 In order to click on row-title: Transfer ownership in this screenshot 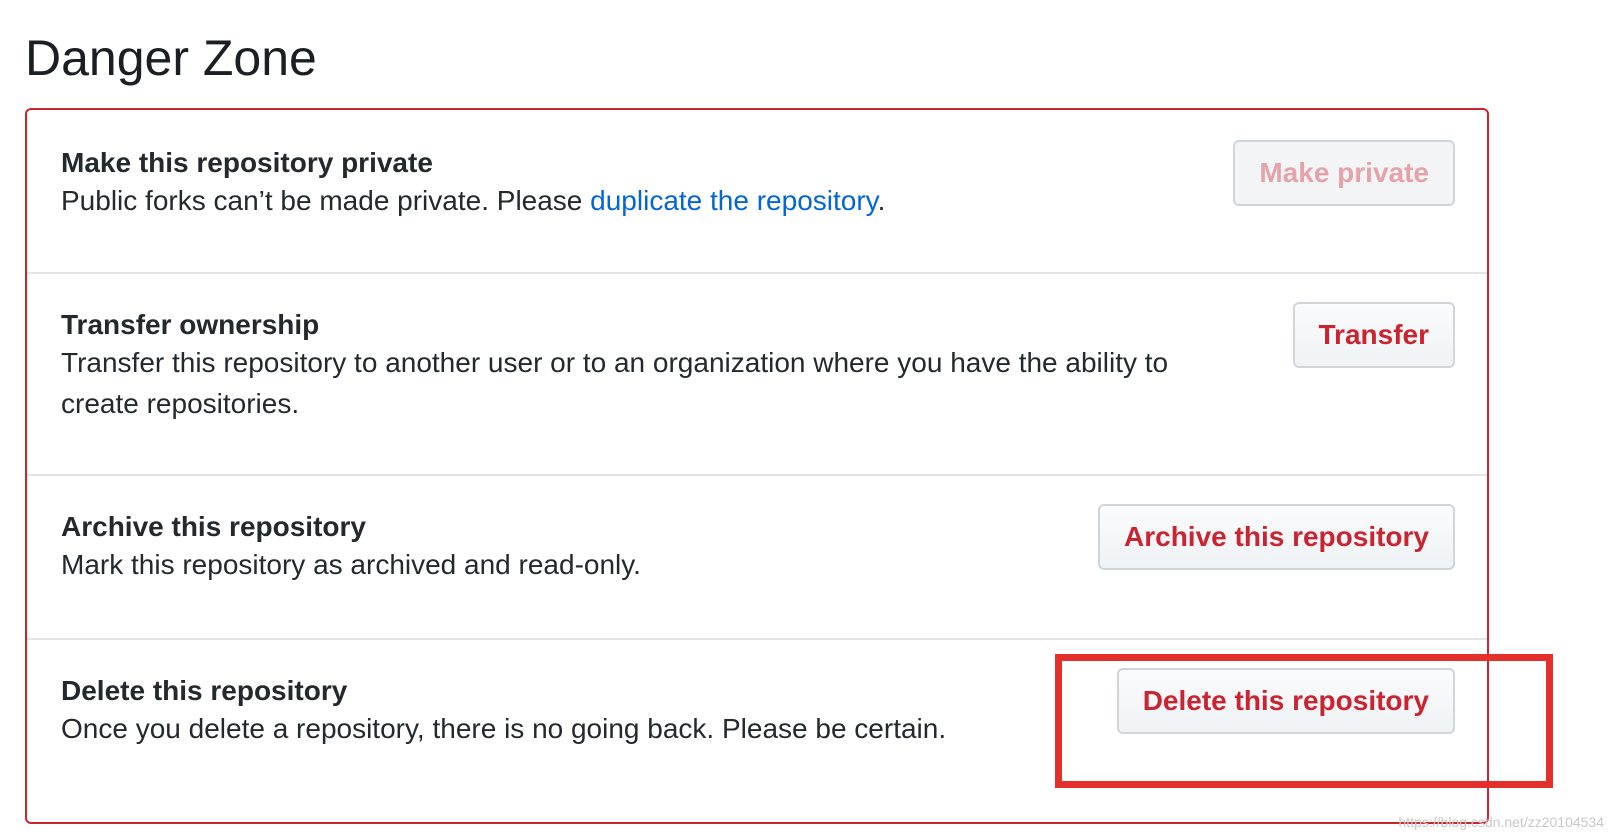, I will do `click(190, 324)`.